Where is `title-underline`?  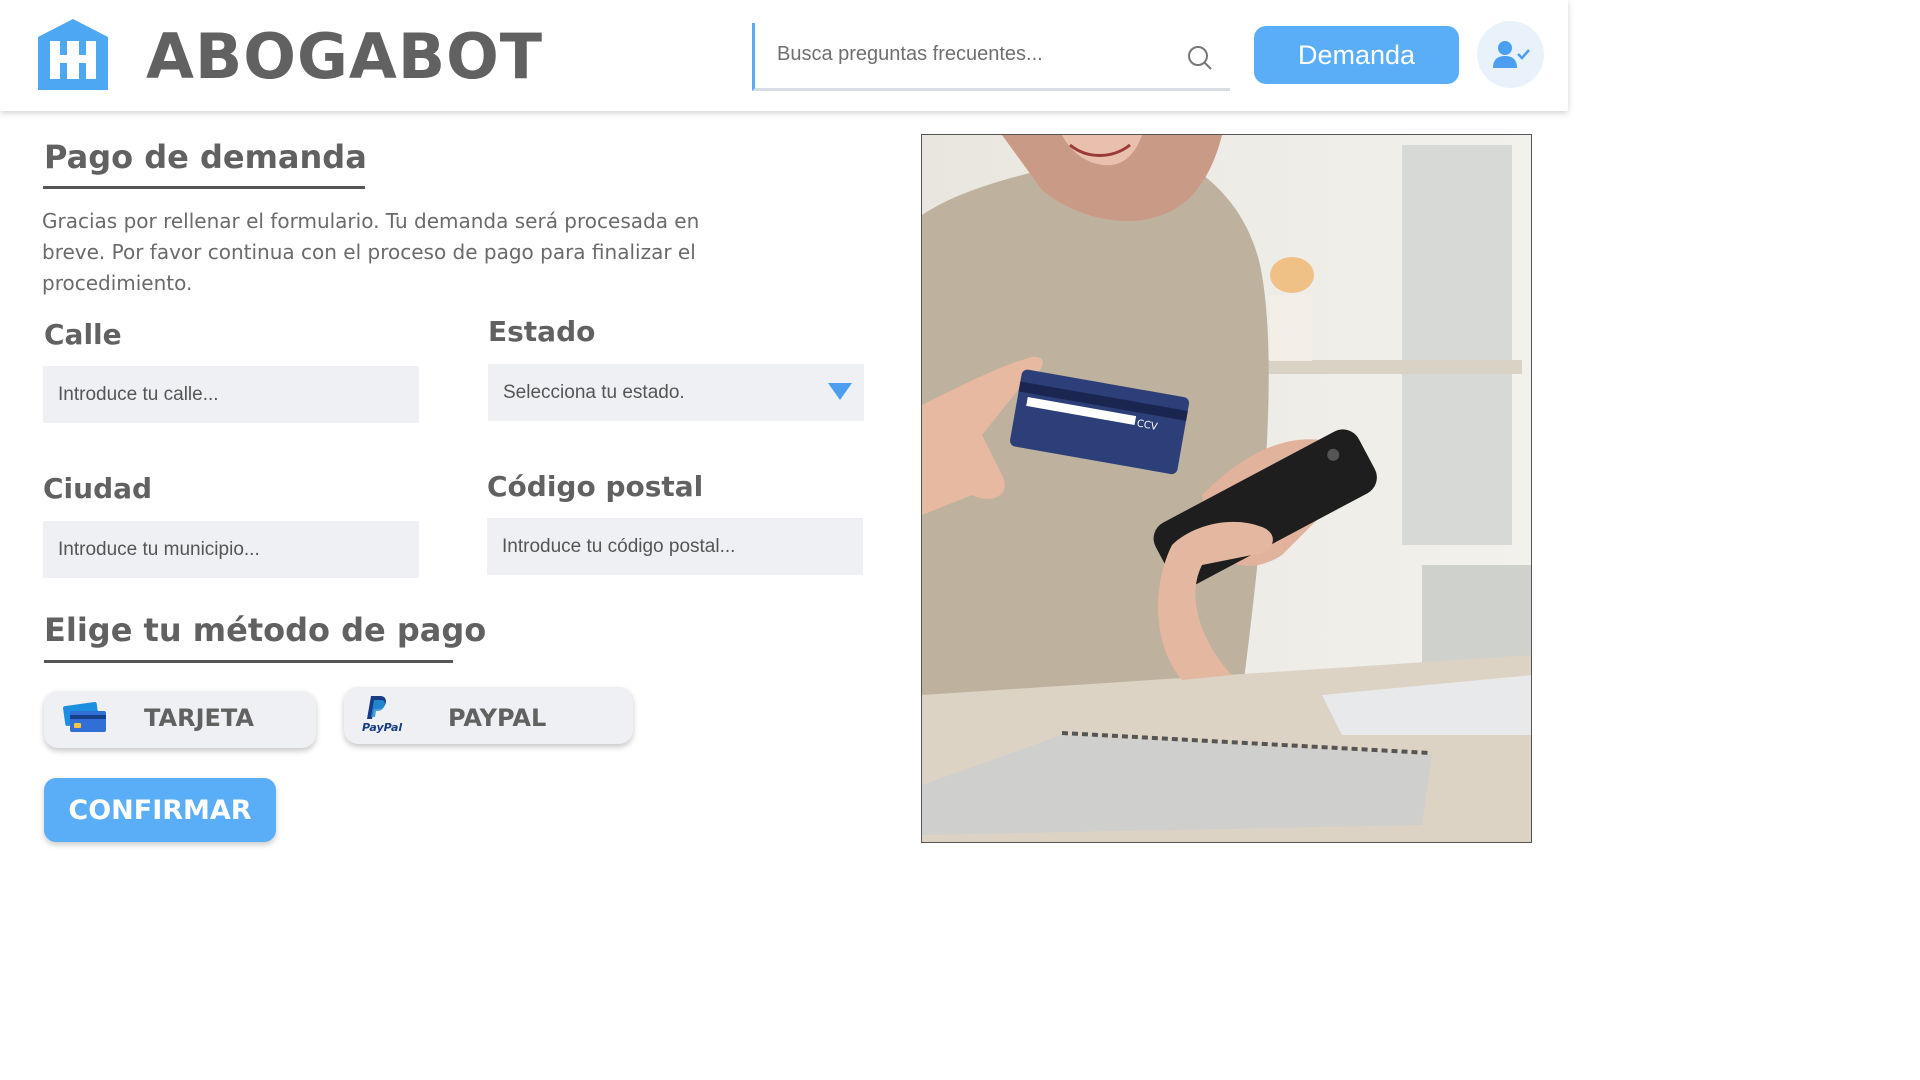 title-underline is located at coordinates (204, 187).